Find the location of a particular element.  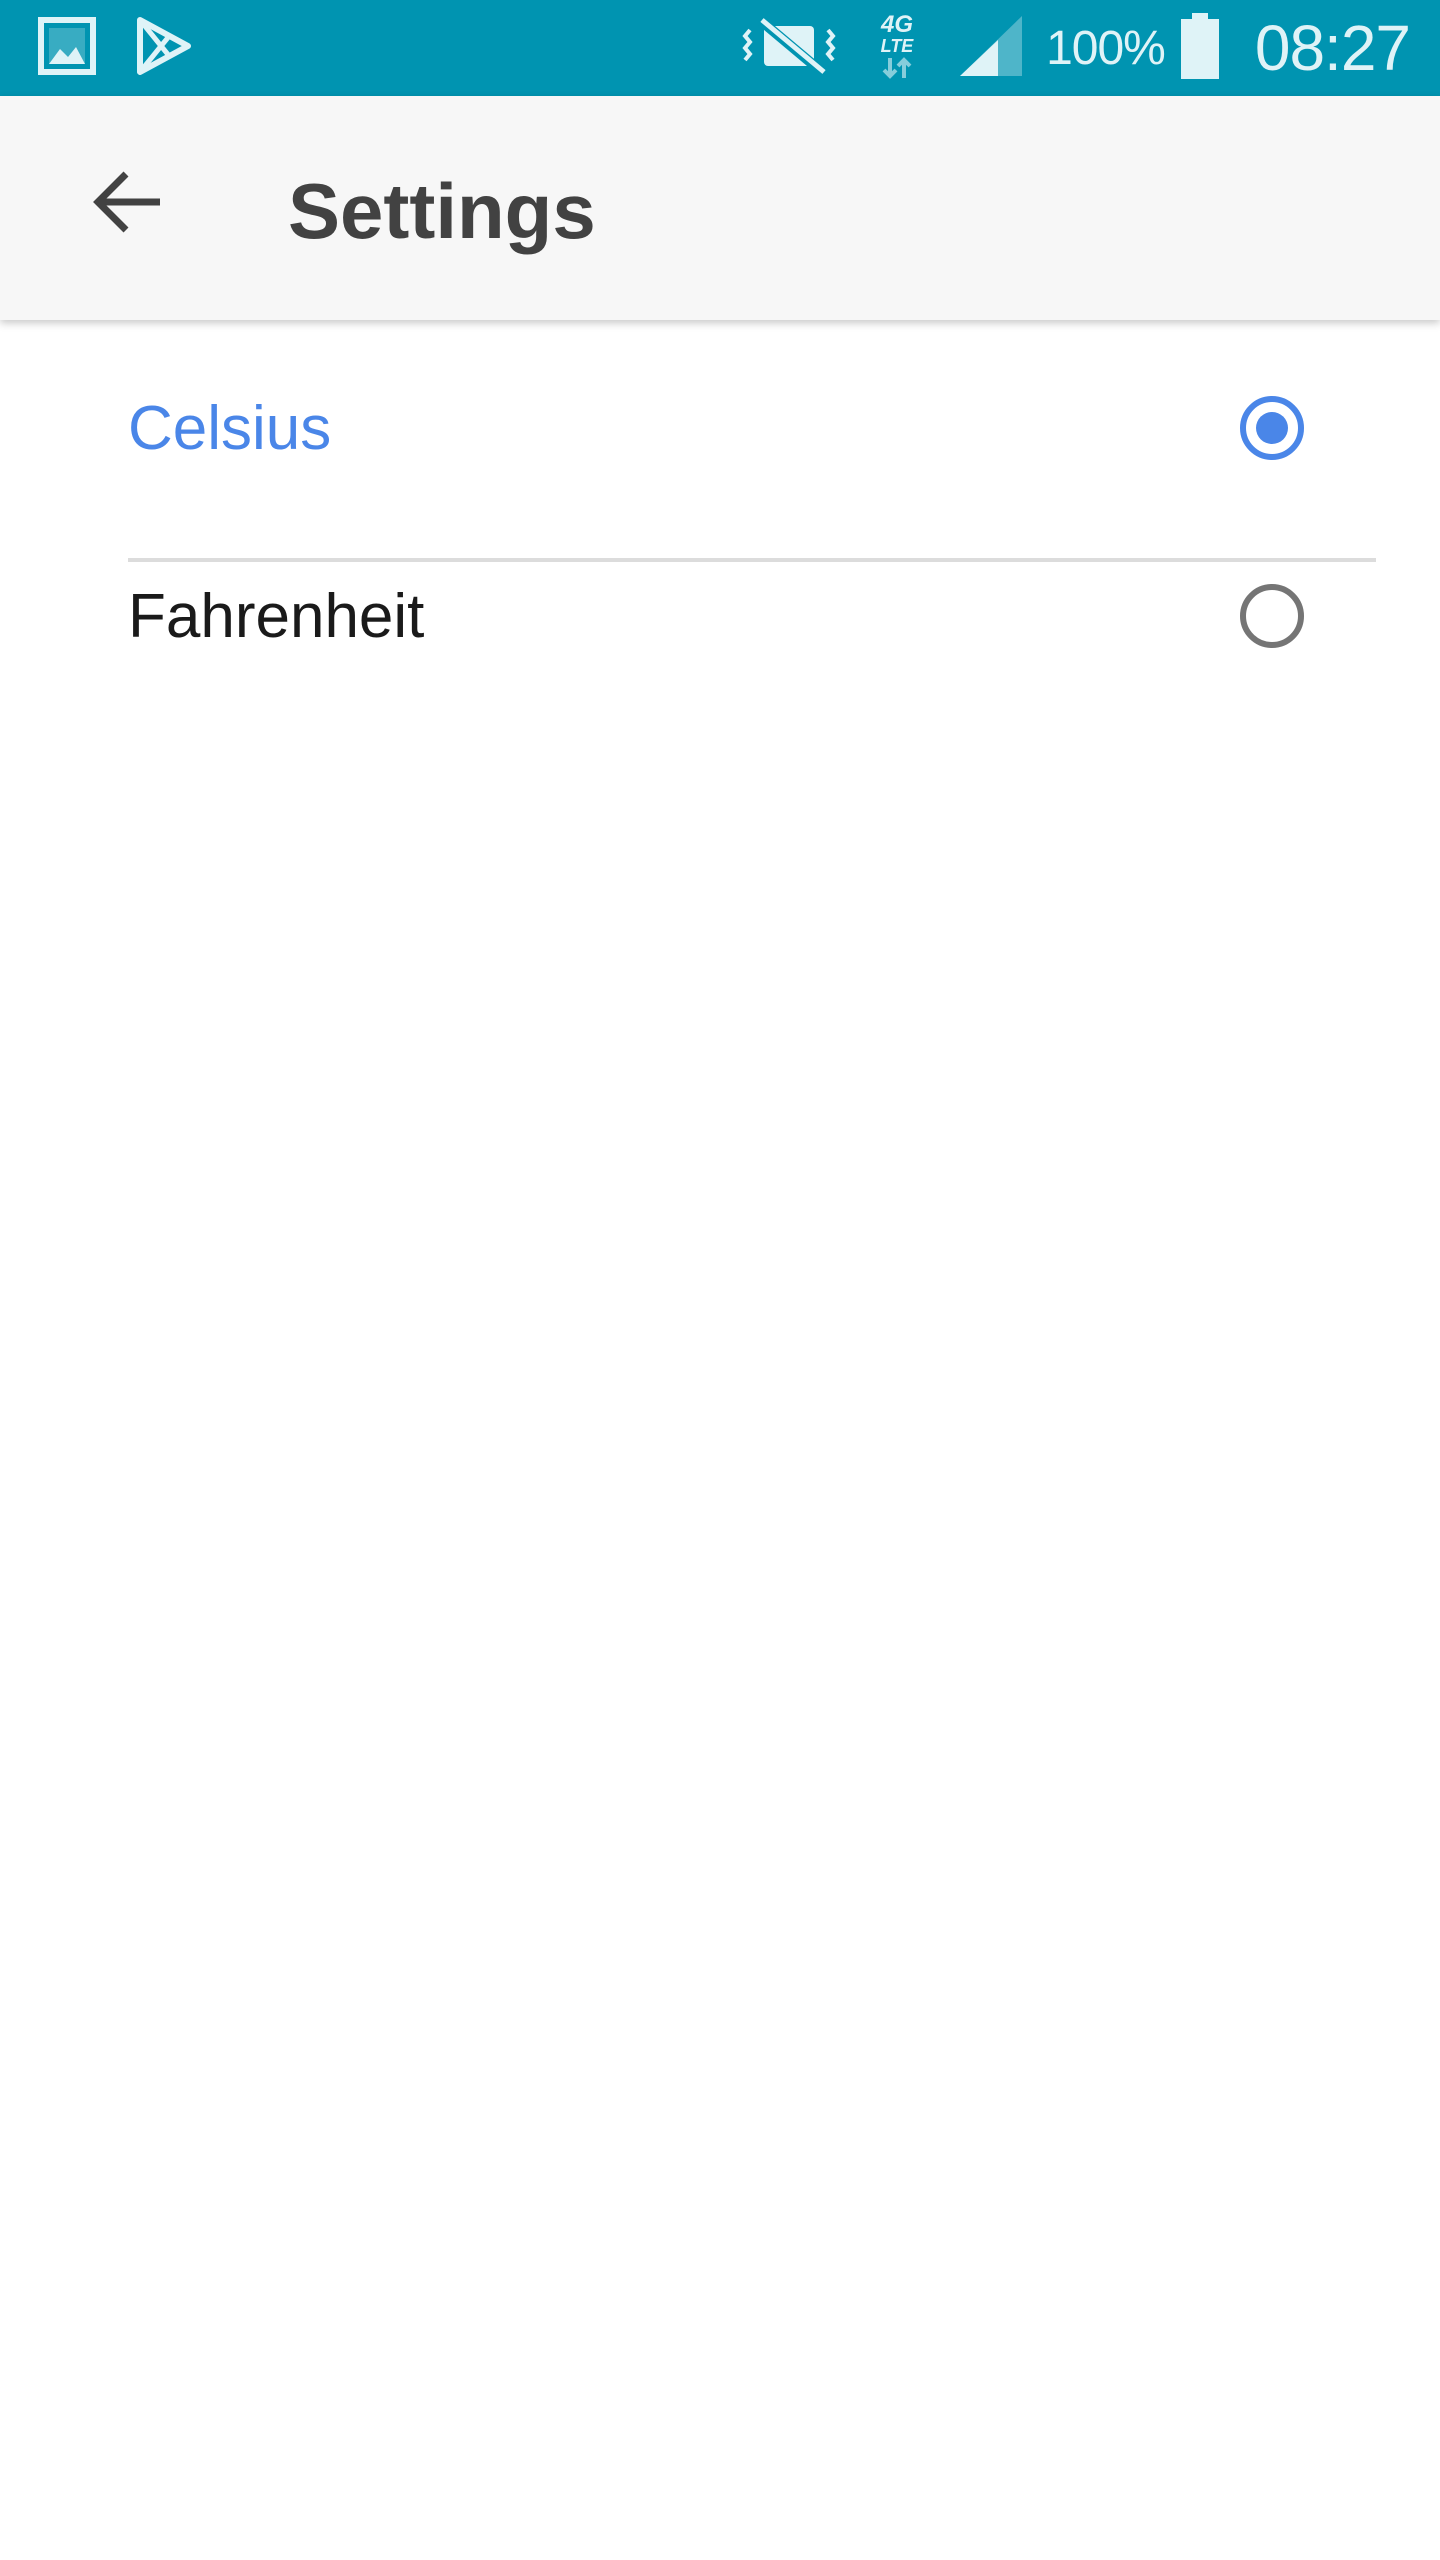

radio-unchecked-icon is located at coordinates (1272, 616).